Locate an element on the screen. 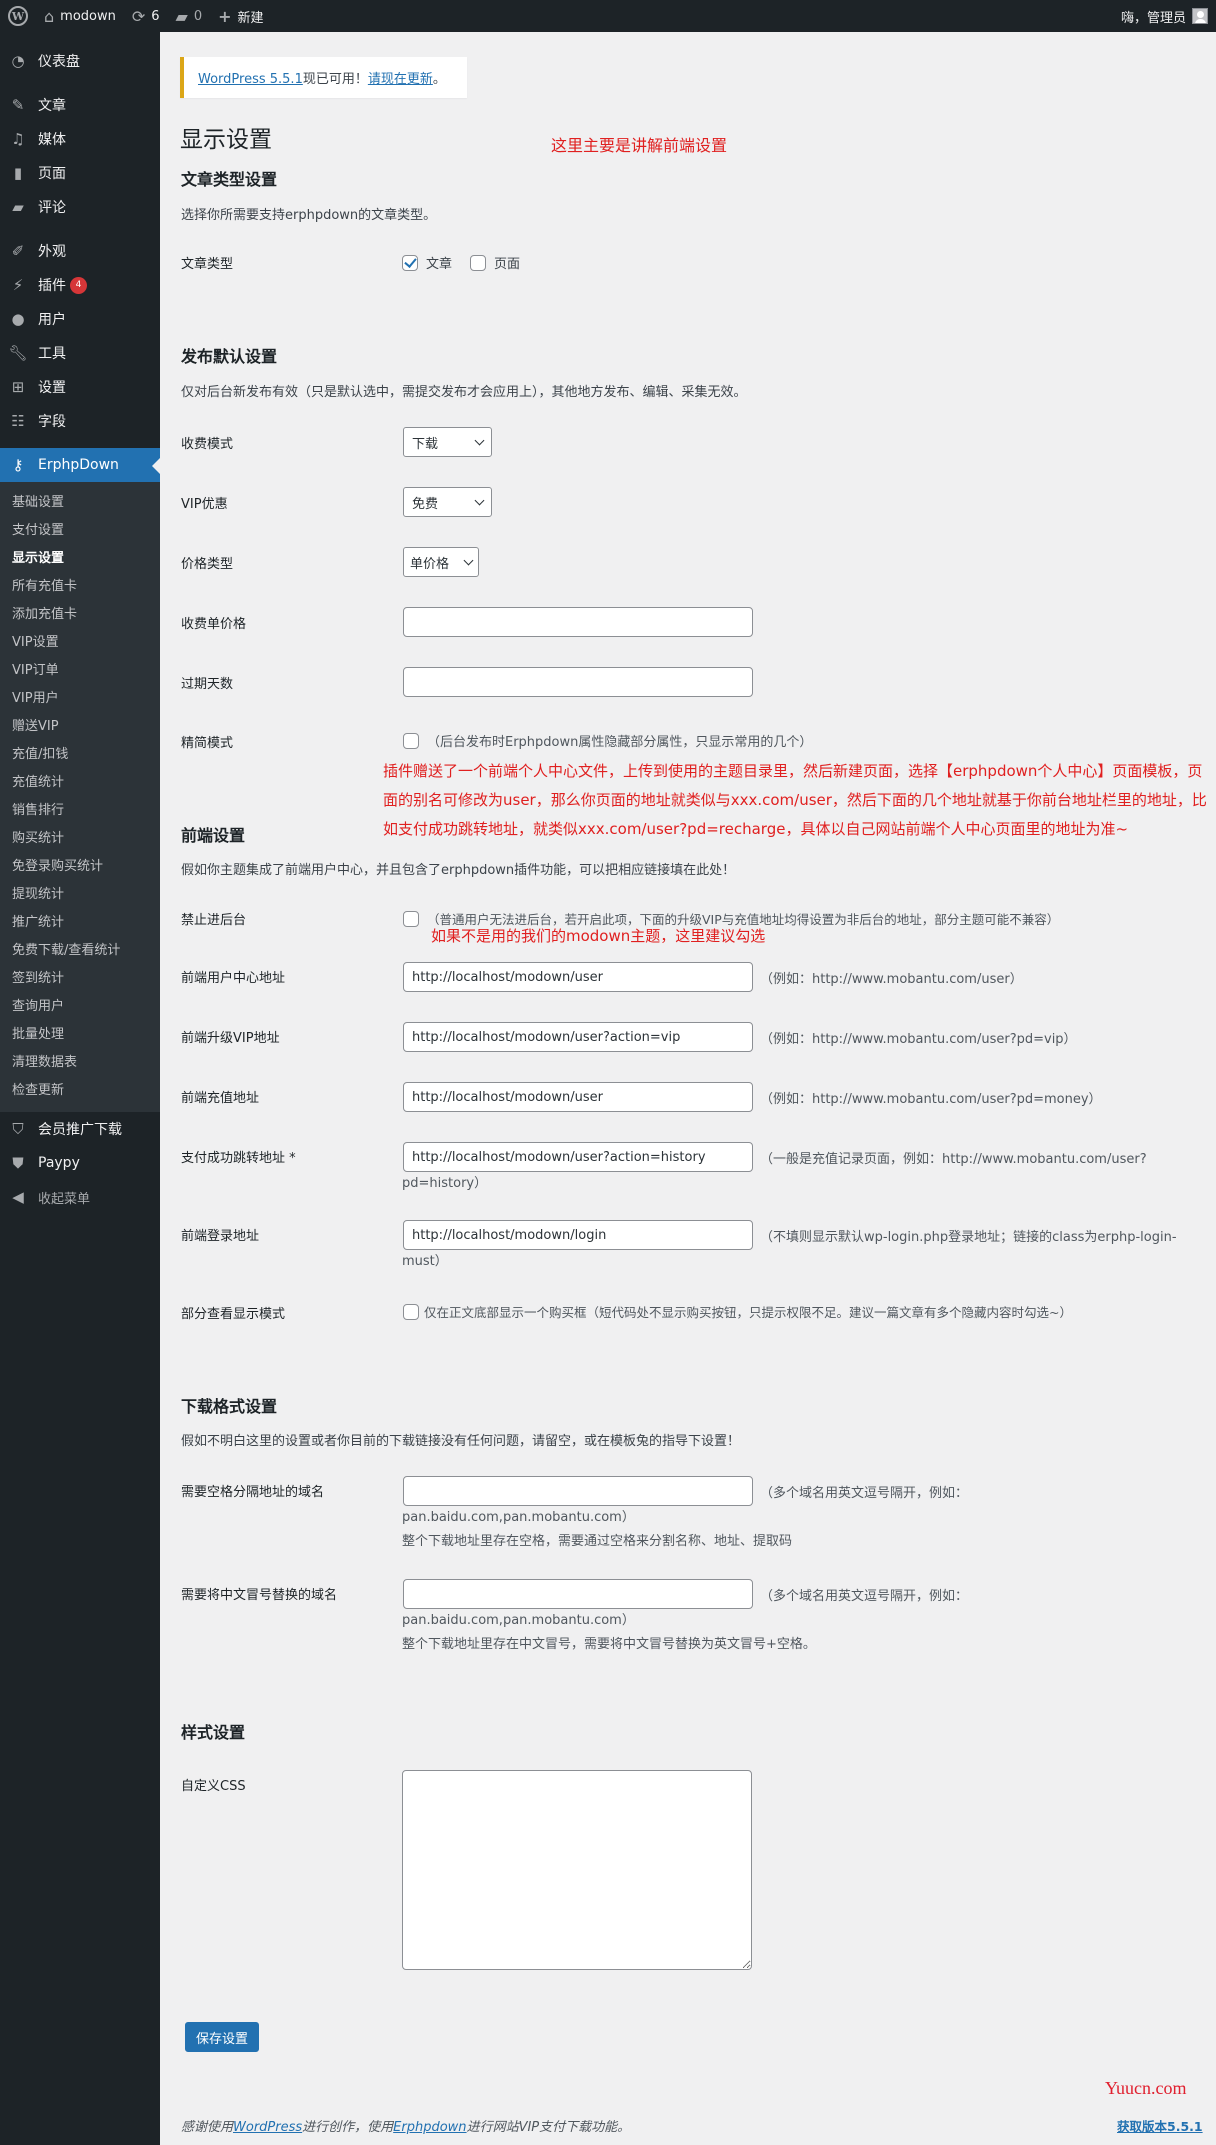 The width and height of the screenshot is (1216, 2145). price-type-select: 单价格 is located at coordinates (441, 562).